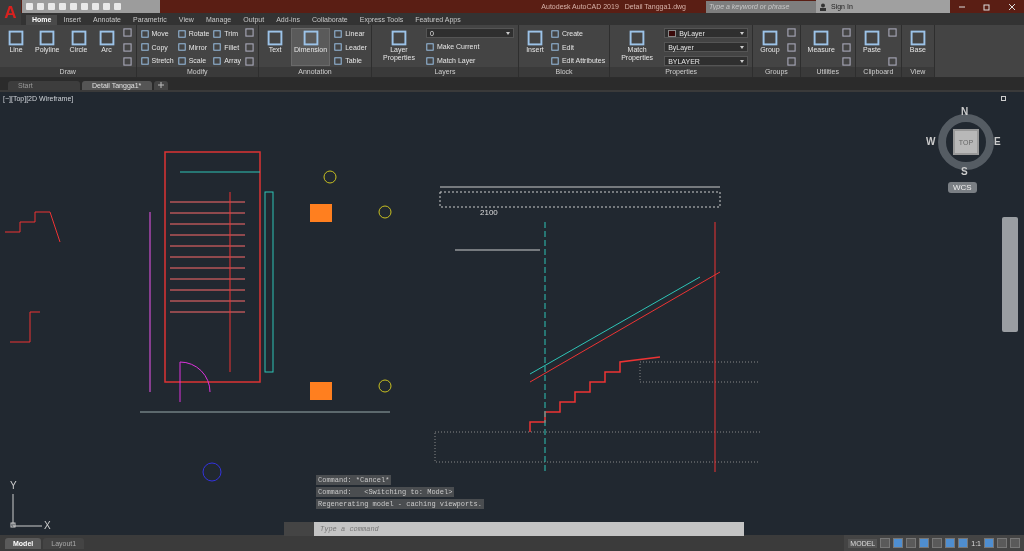 This screenshot has height=551, width=1024. Describe the element at coordinates (964, 171) in the screenshot. I see `compass-label: S` at that location.